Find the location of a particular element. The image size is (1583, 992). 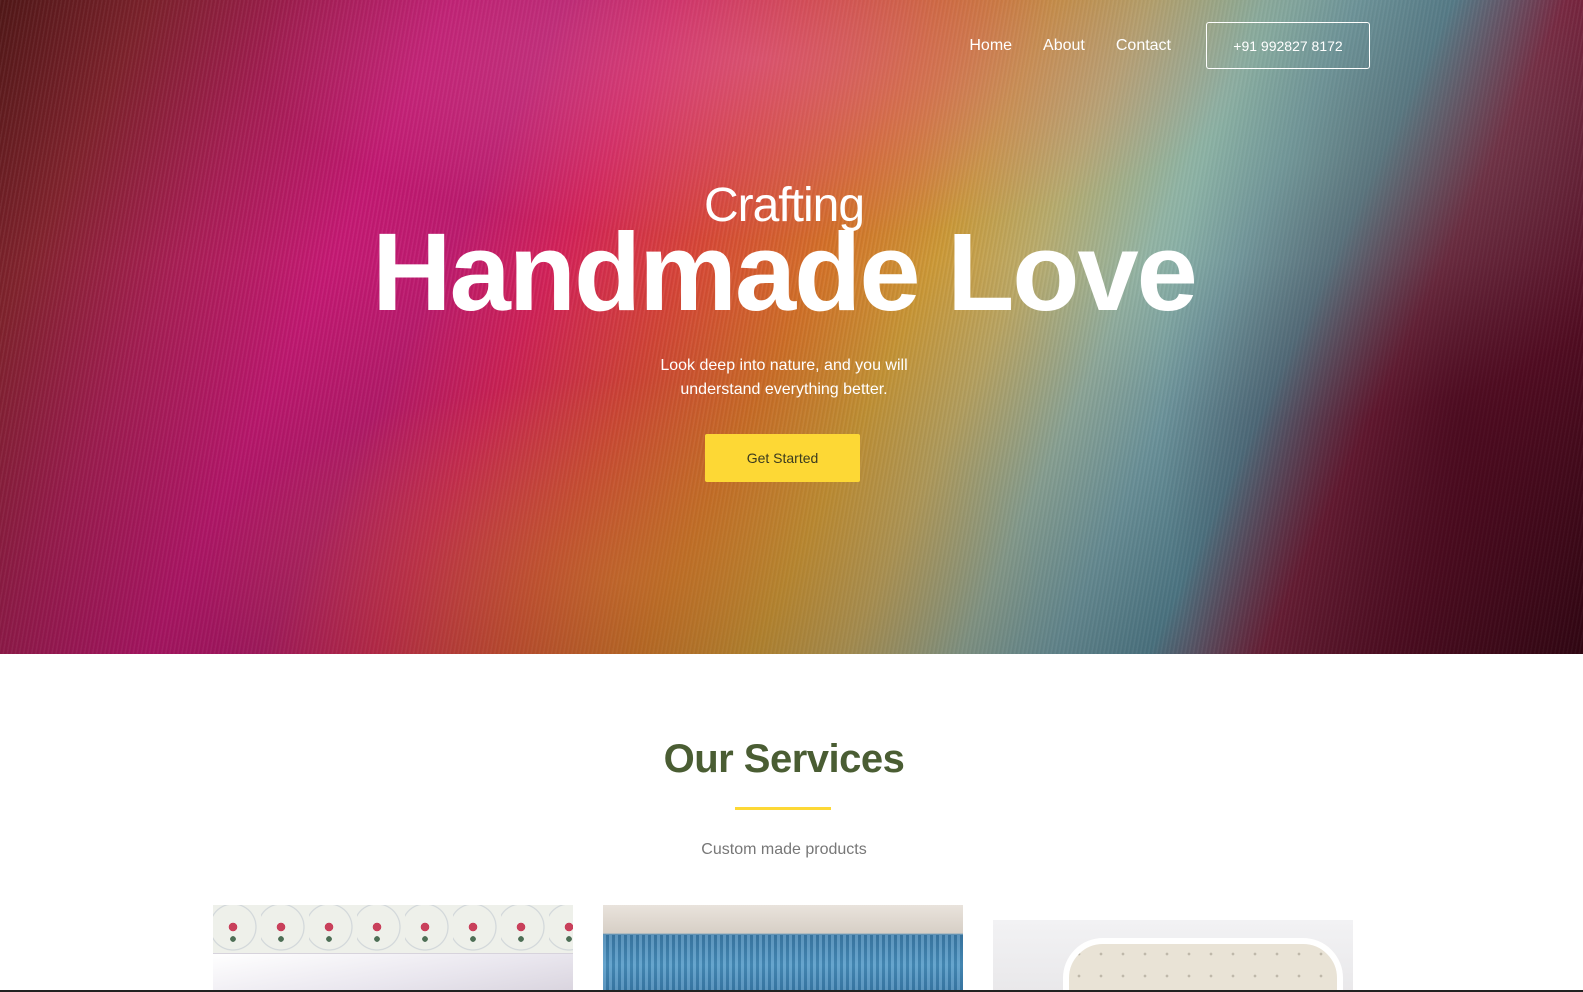

blanket-knit-texture is located at coordinates (783, 963).